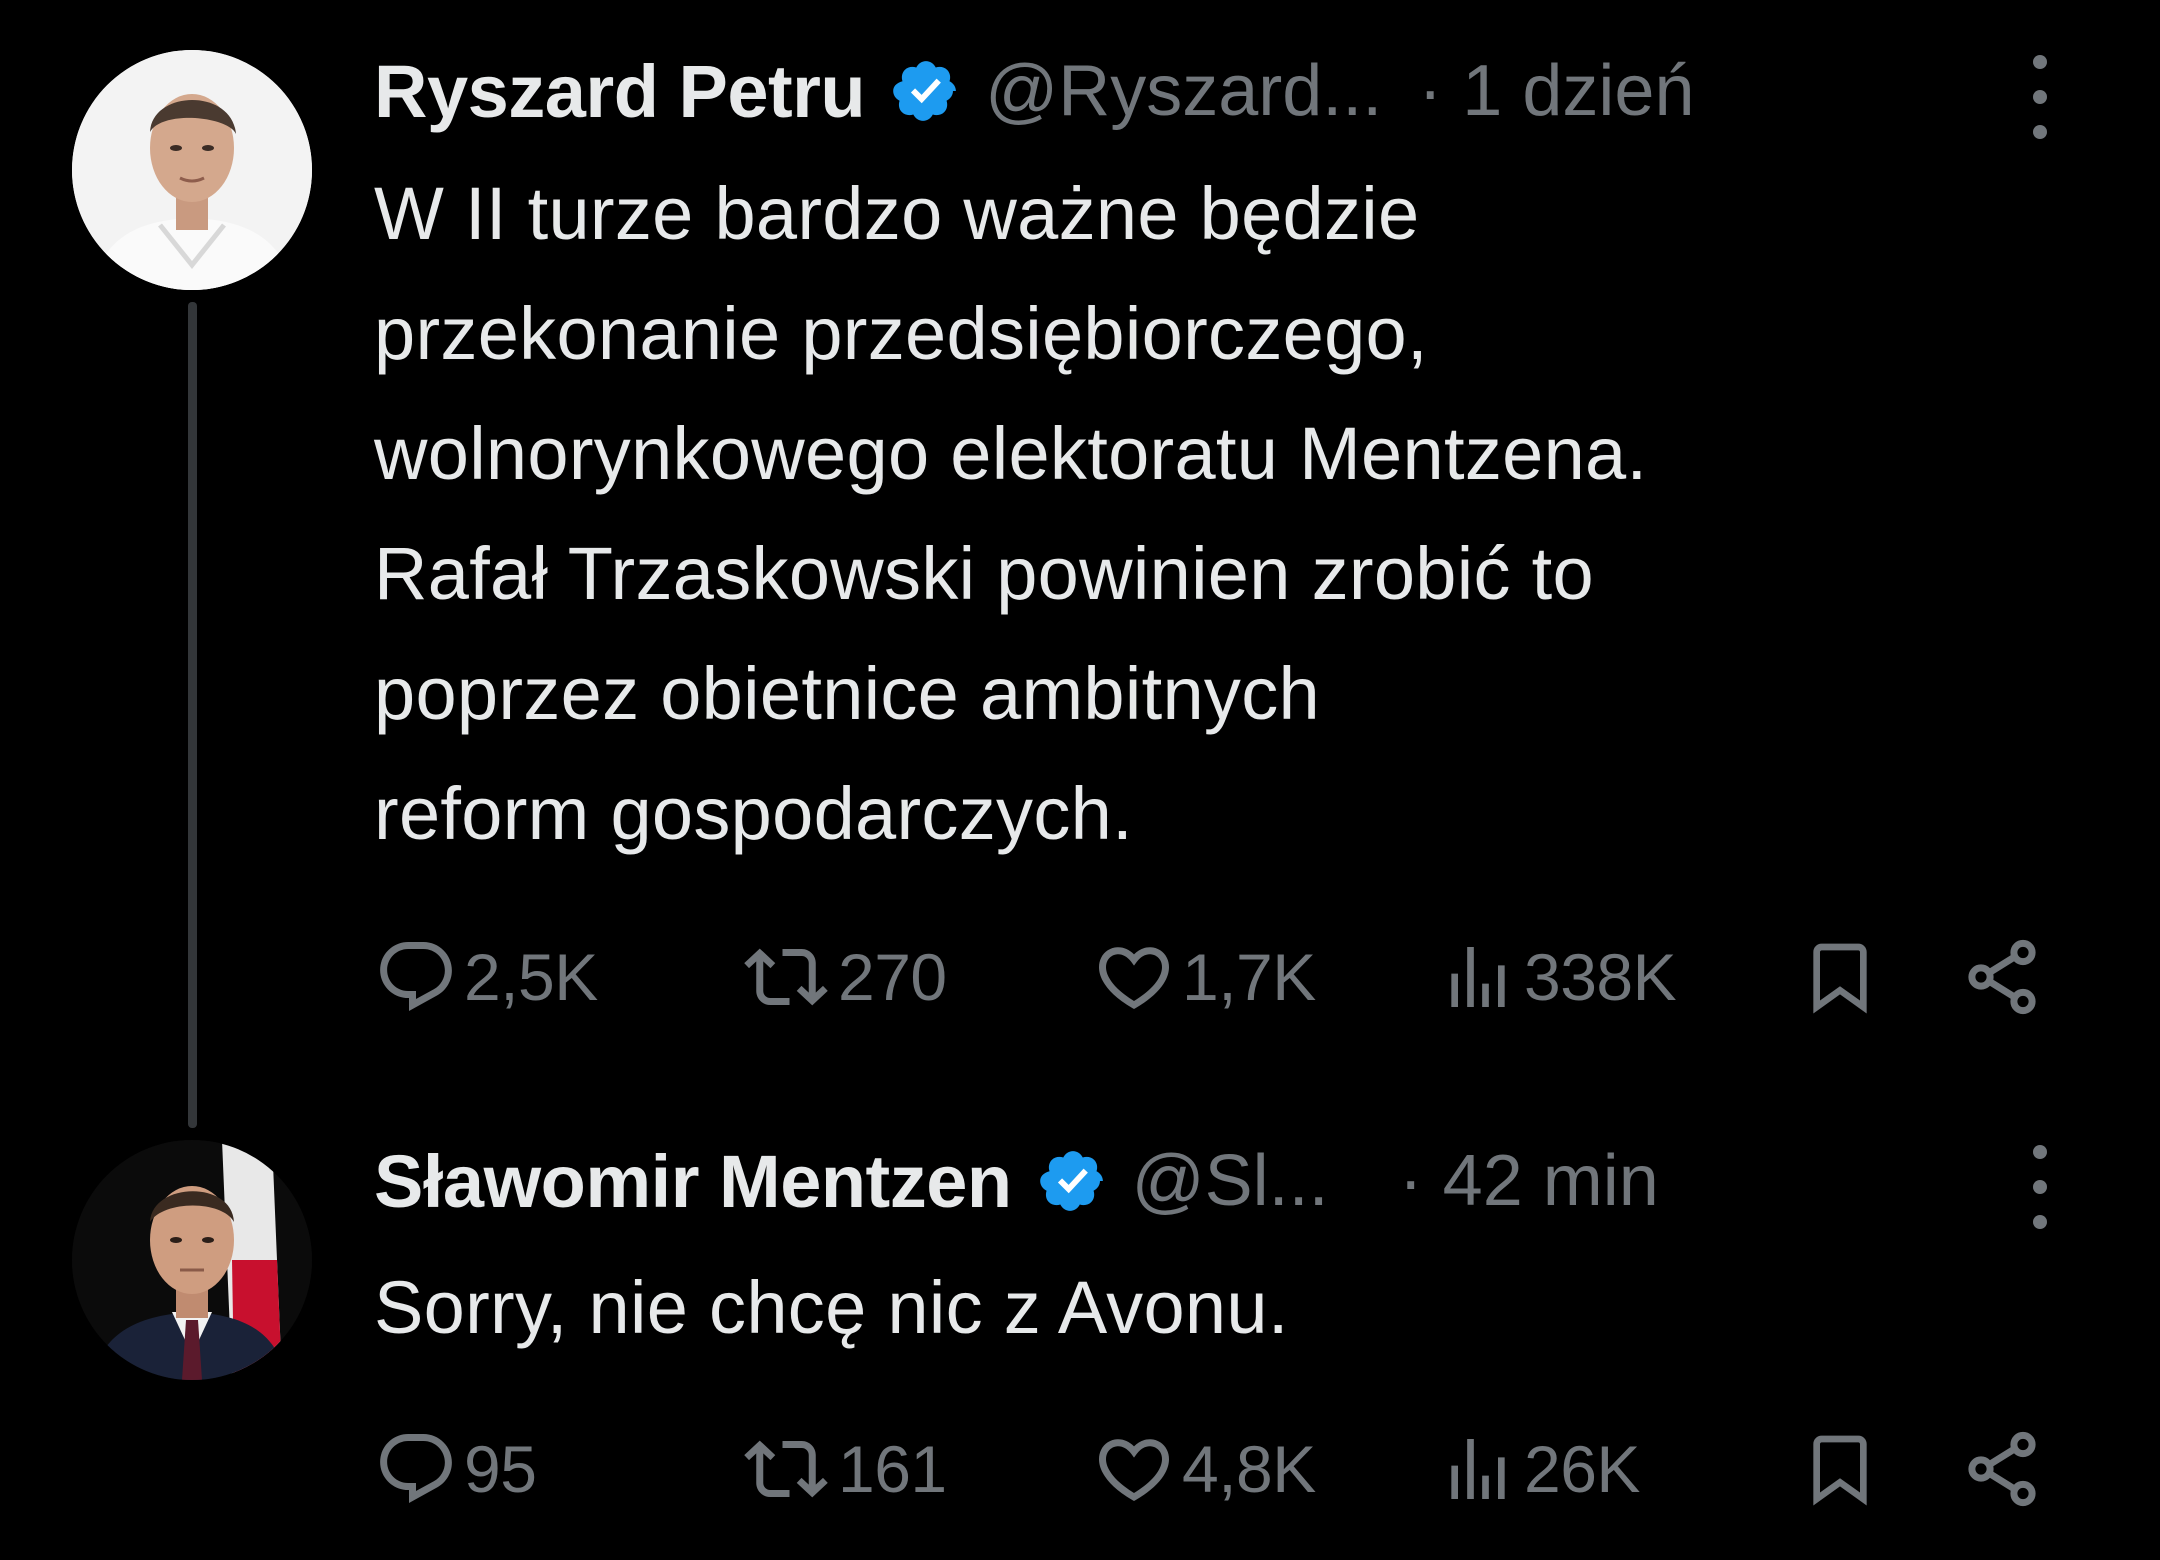 This screenshot has height=1560, width=2160. What do you see at coordinates (1529, 1181) in the screenshot?
I see `timestamp: · 42 min` at bounding box center [1529, 1181].